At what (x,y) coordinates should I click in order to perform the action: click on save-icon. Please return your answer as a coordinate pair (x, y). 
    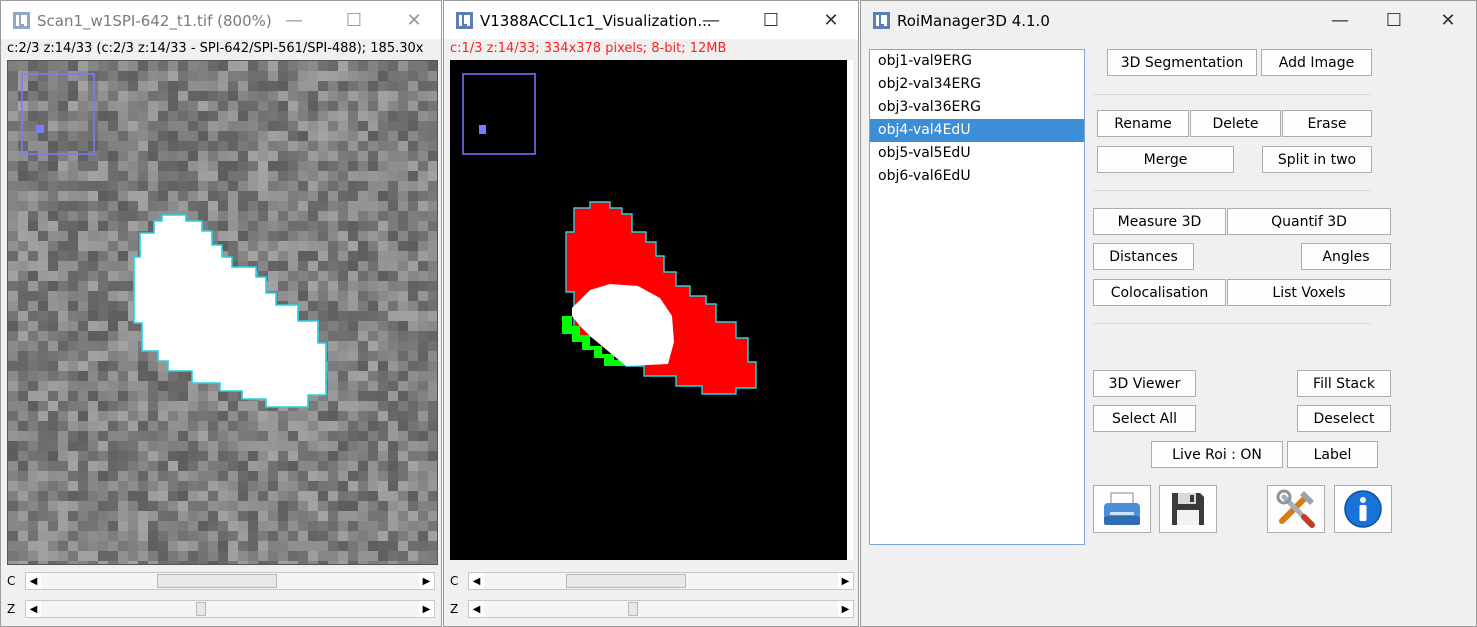
    Looking at the image, I should click on (1188, 509).